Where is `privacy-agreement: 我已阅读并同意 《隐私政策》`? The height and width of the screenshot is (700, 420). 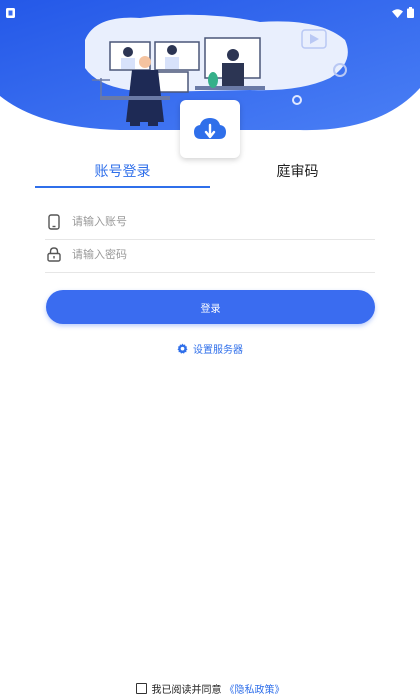
privacy-agreement: 我已阅读并同意 《隐私政策》 is located at coordinates (210, 688).